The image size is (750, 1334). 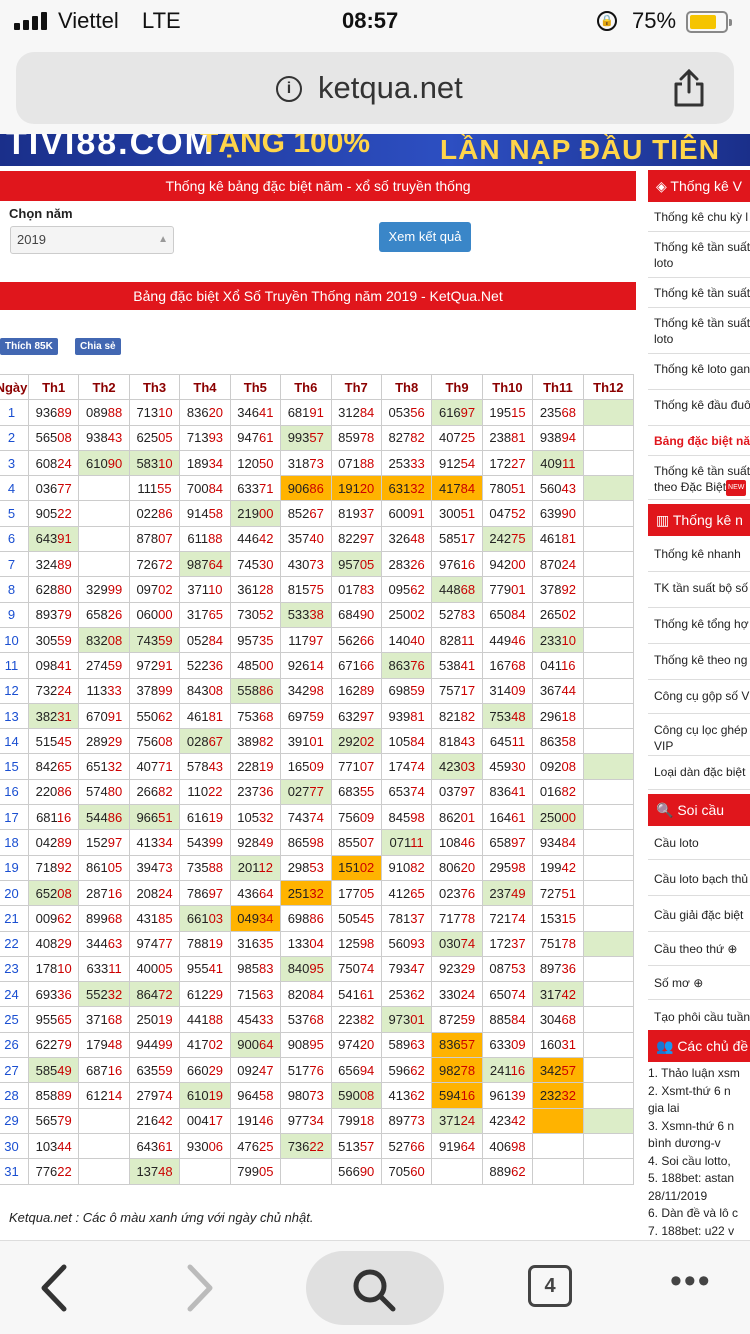 I want to click on prize-cell: 40725, so click(x=457, y=437).